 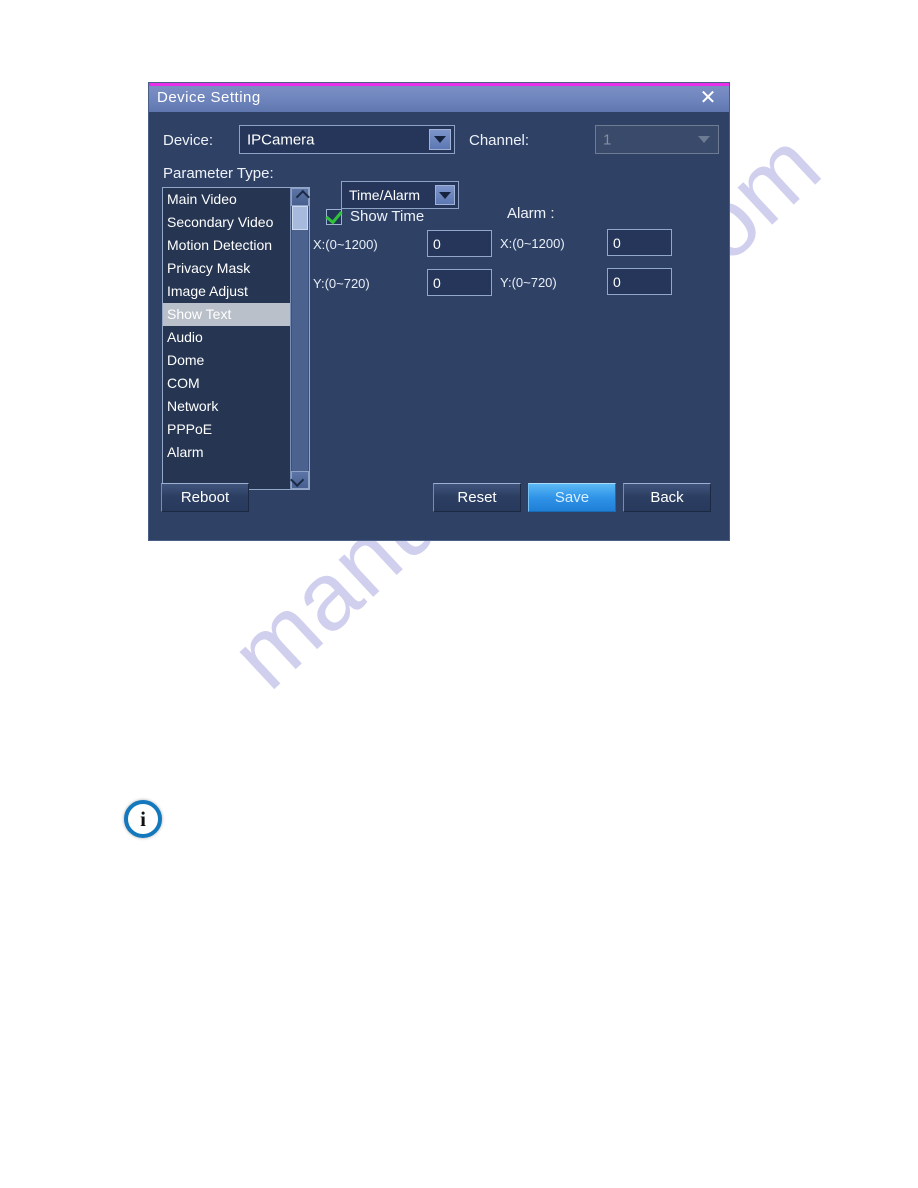 What do you see at coordinates (226, 199) in the screenshot?
I see `list-item: Main Video` at bounding box center [226, 199].